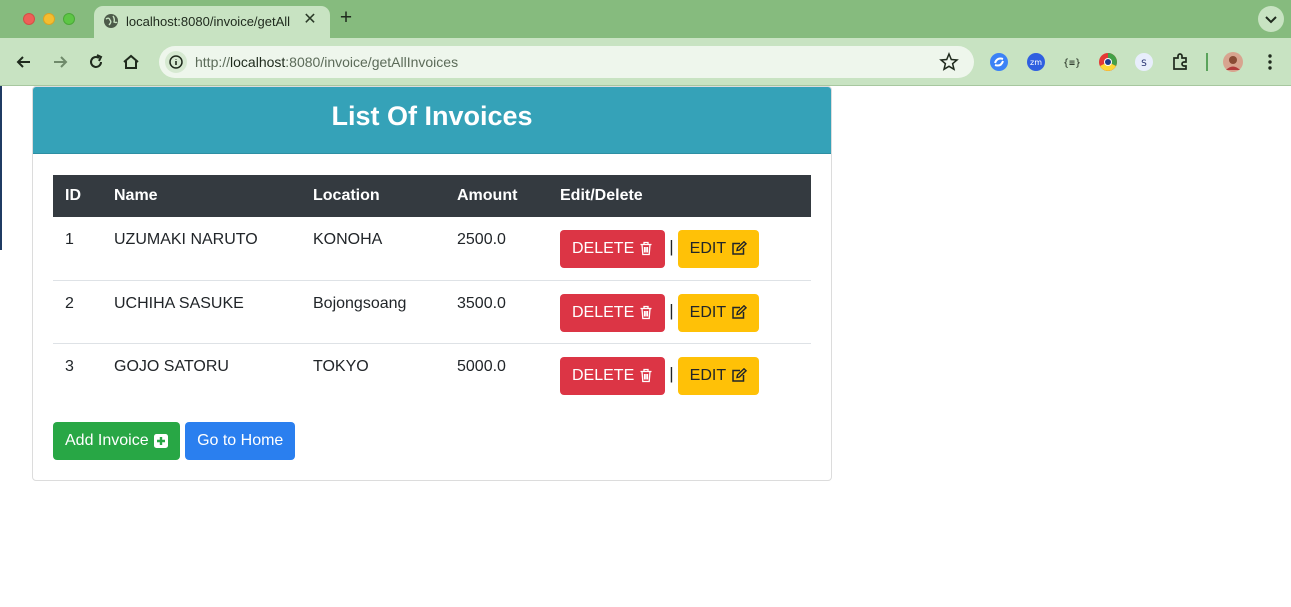 The width and height of the screenshot is (1291, 607). I want to click on tab-search-button, so click(1271, 19).